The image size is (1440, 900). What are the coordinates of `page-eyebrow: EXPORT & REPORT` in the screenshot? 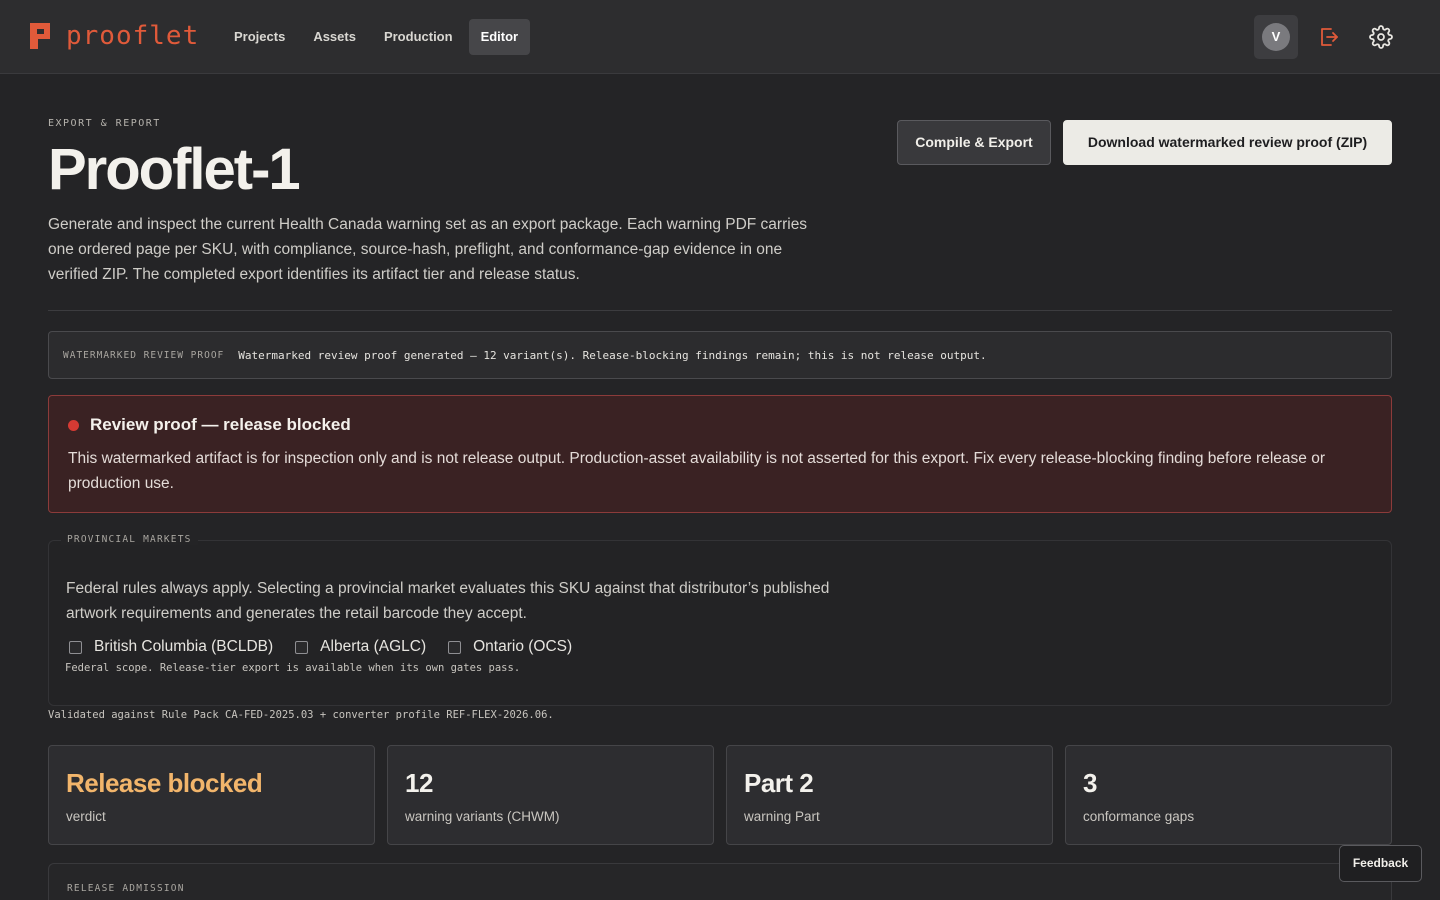 It's located at (104, 123).